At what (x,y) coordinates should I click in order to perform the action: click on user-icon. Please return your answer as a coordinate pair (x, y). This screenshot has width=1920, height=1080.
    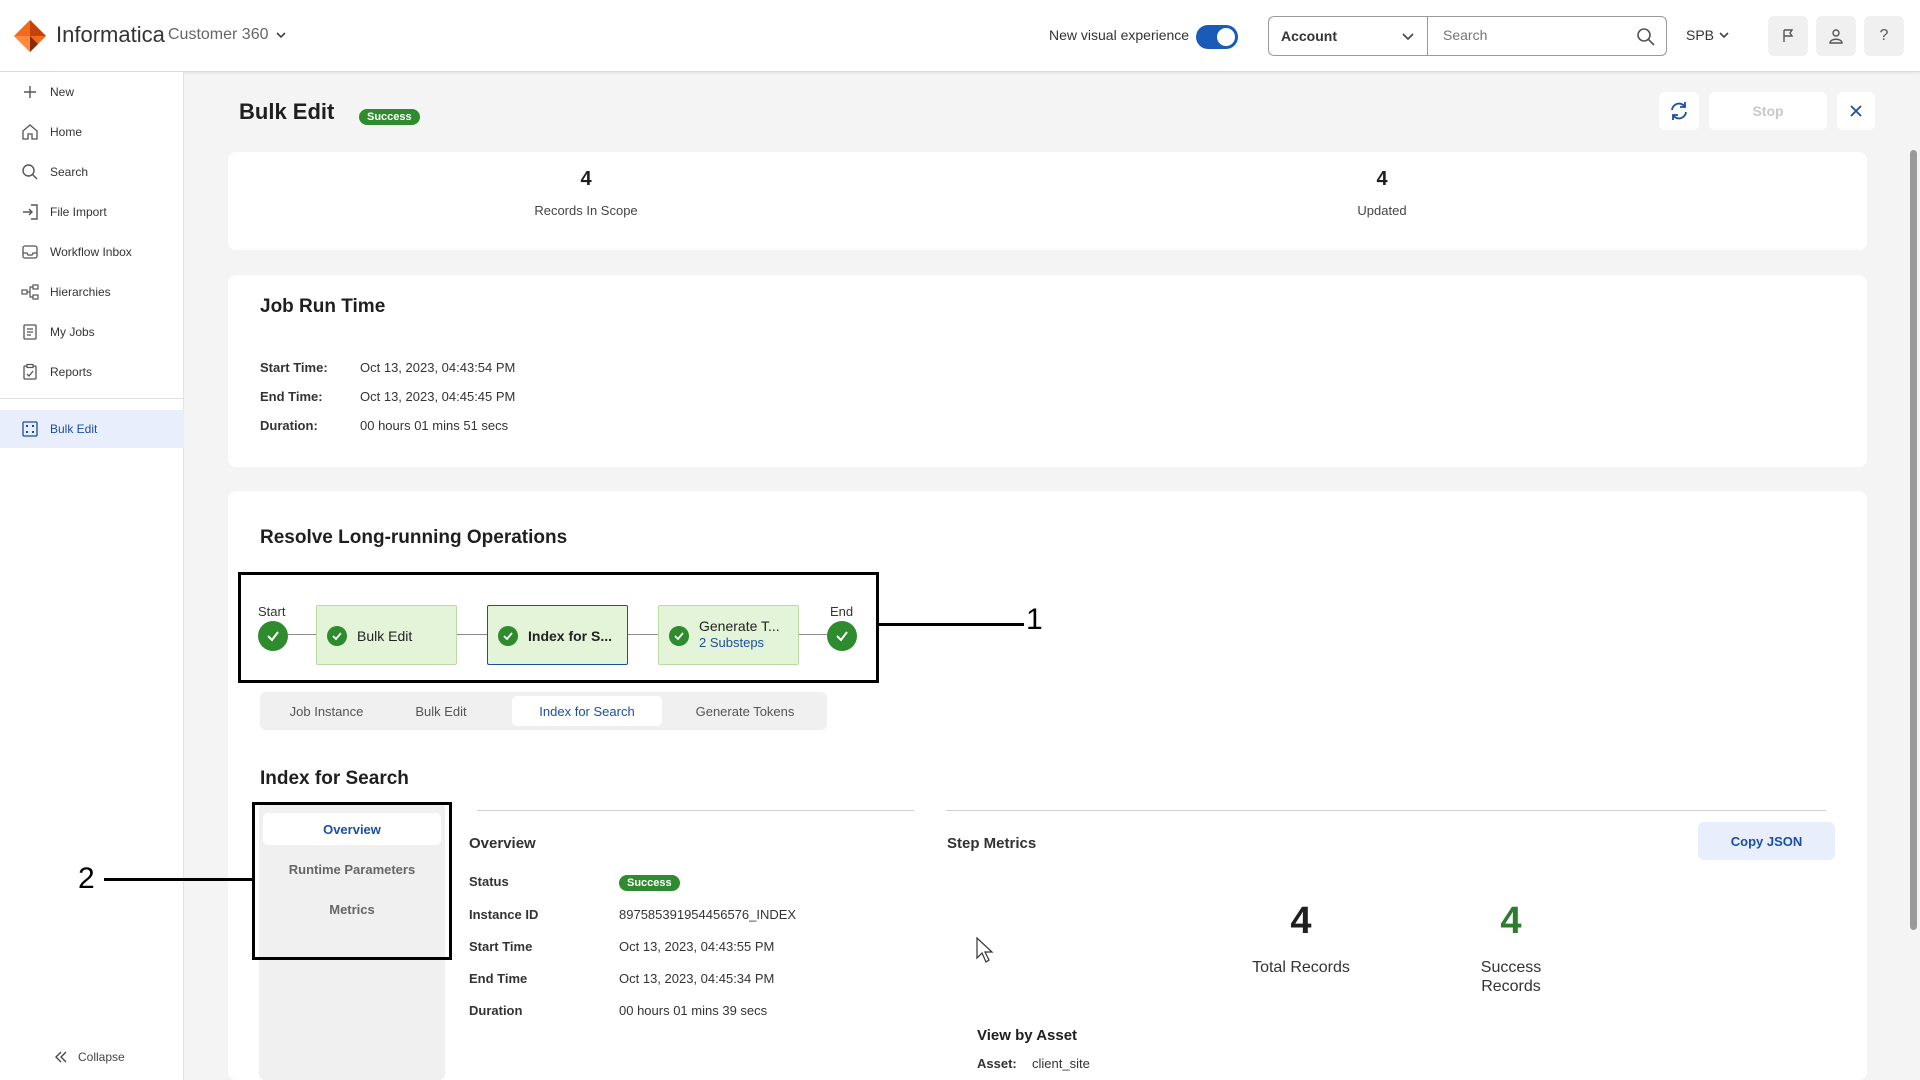
    Looking at the image, I should click on (1836, 36).